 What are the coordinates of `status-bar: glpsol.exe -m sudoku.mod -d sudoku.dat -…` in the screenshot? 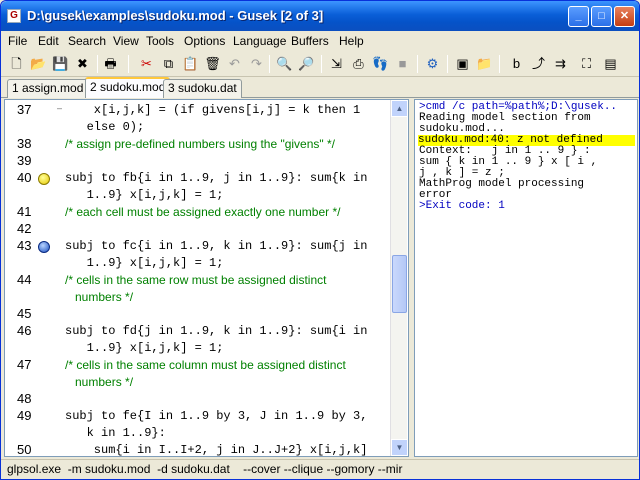 It's located at (320, 469).